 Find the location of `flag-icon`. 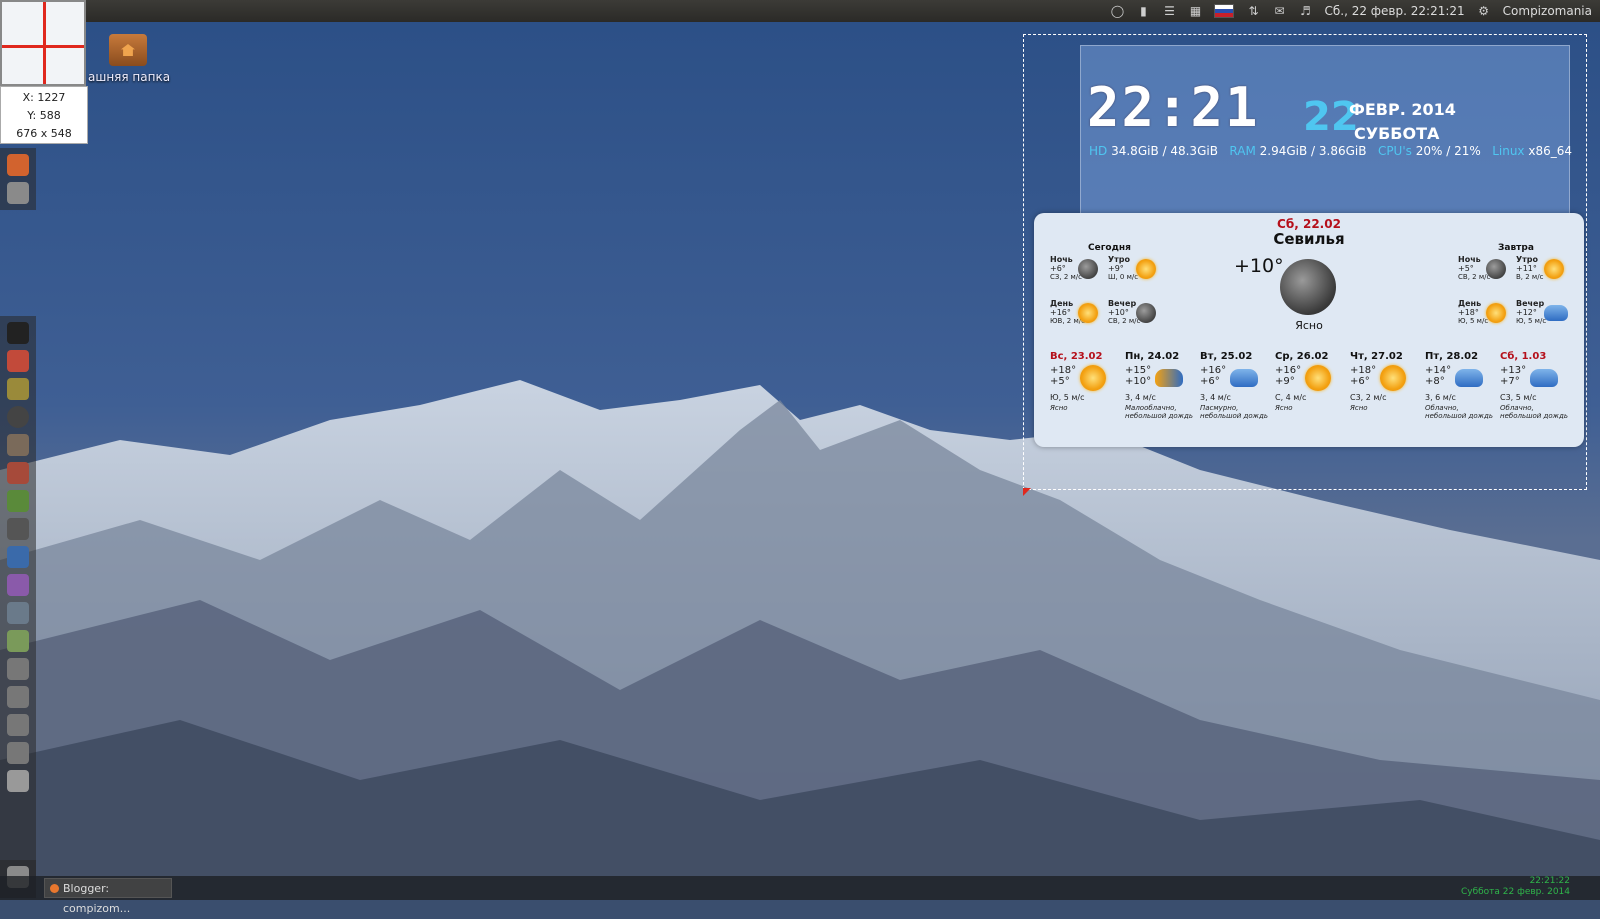

flag-icon is located at coordinates (1224, 11).